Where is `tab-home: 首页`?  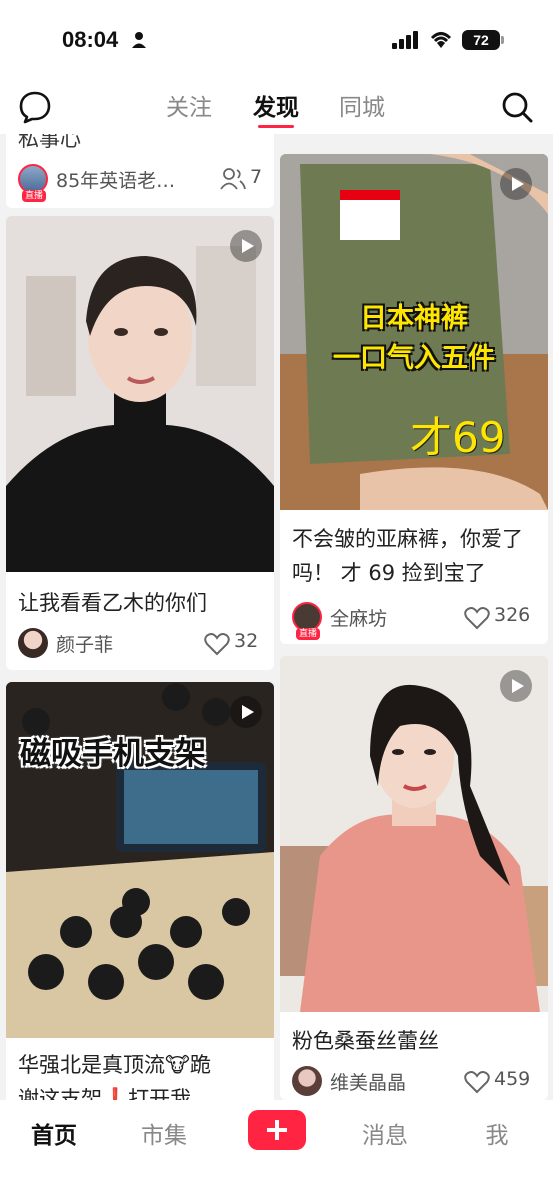
tab-home: 首页 is located at coordinates (54, 1133).